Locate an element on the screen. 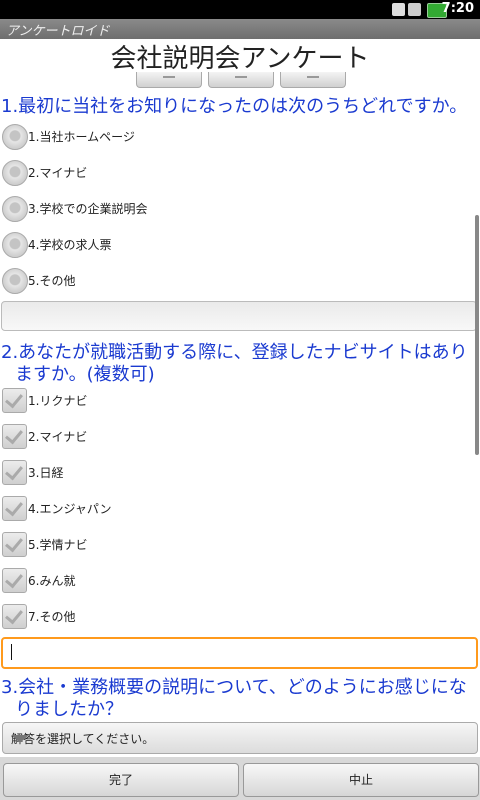 This screenshot has width=480, height=800. option-label: 5.その他 is located at coordinates (52, 281).